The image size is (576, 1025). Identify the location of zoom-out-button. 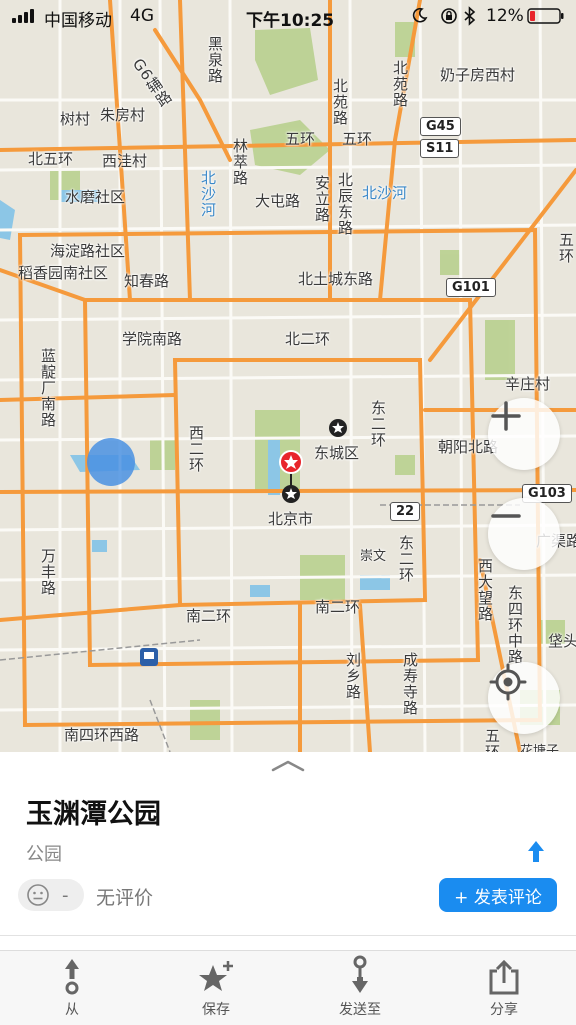
(524, 534).